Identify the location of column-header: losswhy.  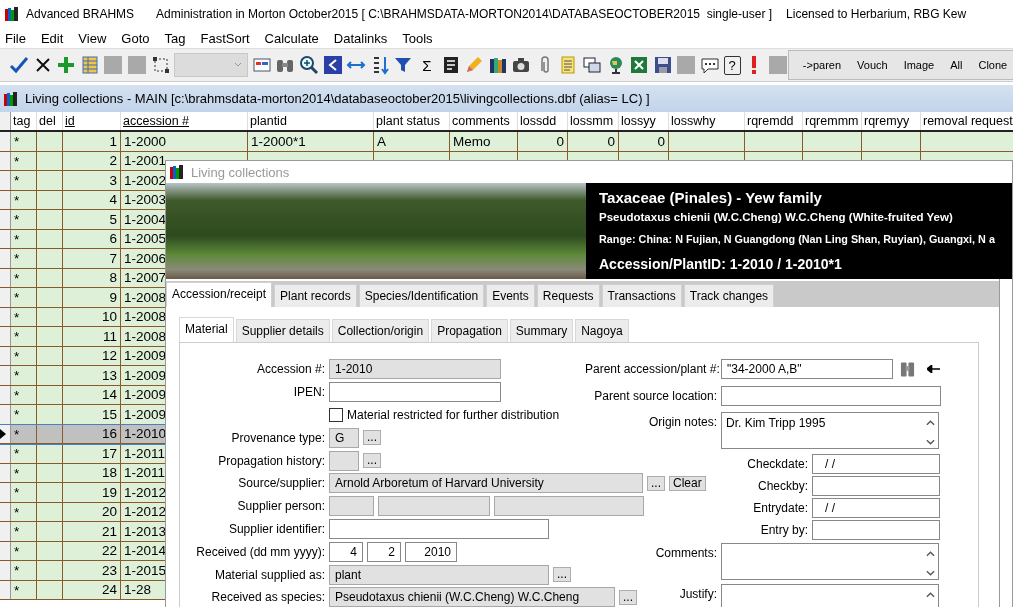
(693, 121).